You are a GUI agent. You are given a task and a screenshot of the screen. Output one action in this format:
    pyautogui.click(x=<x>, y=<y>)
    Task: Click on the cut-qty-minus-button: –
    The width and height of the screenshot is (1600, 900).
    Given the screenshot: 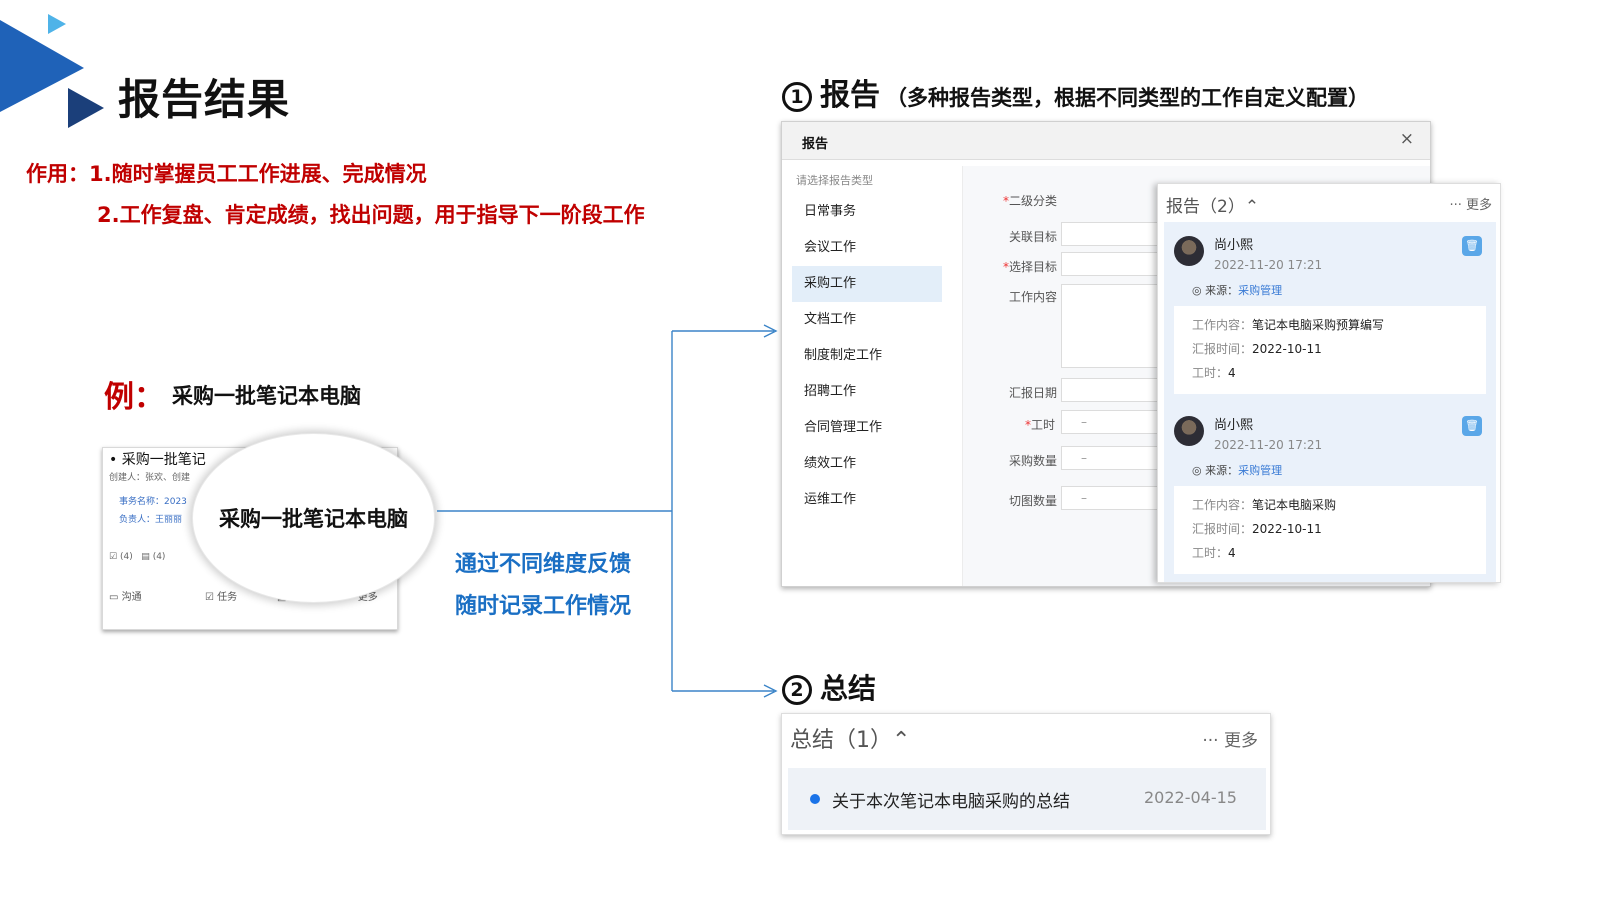 What is the action you would take?
    pyautogui.click(x=1084, y=498)
    